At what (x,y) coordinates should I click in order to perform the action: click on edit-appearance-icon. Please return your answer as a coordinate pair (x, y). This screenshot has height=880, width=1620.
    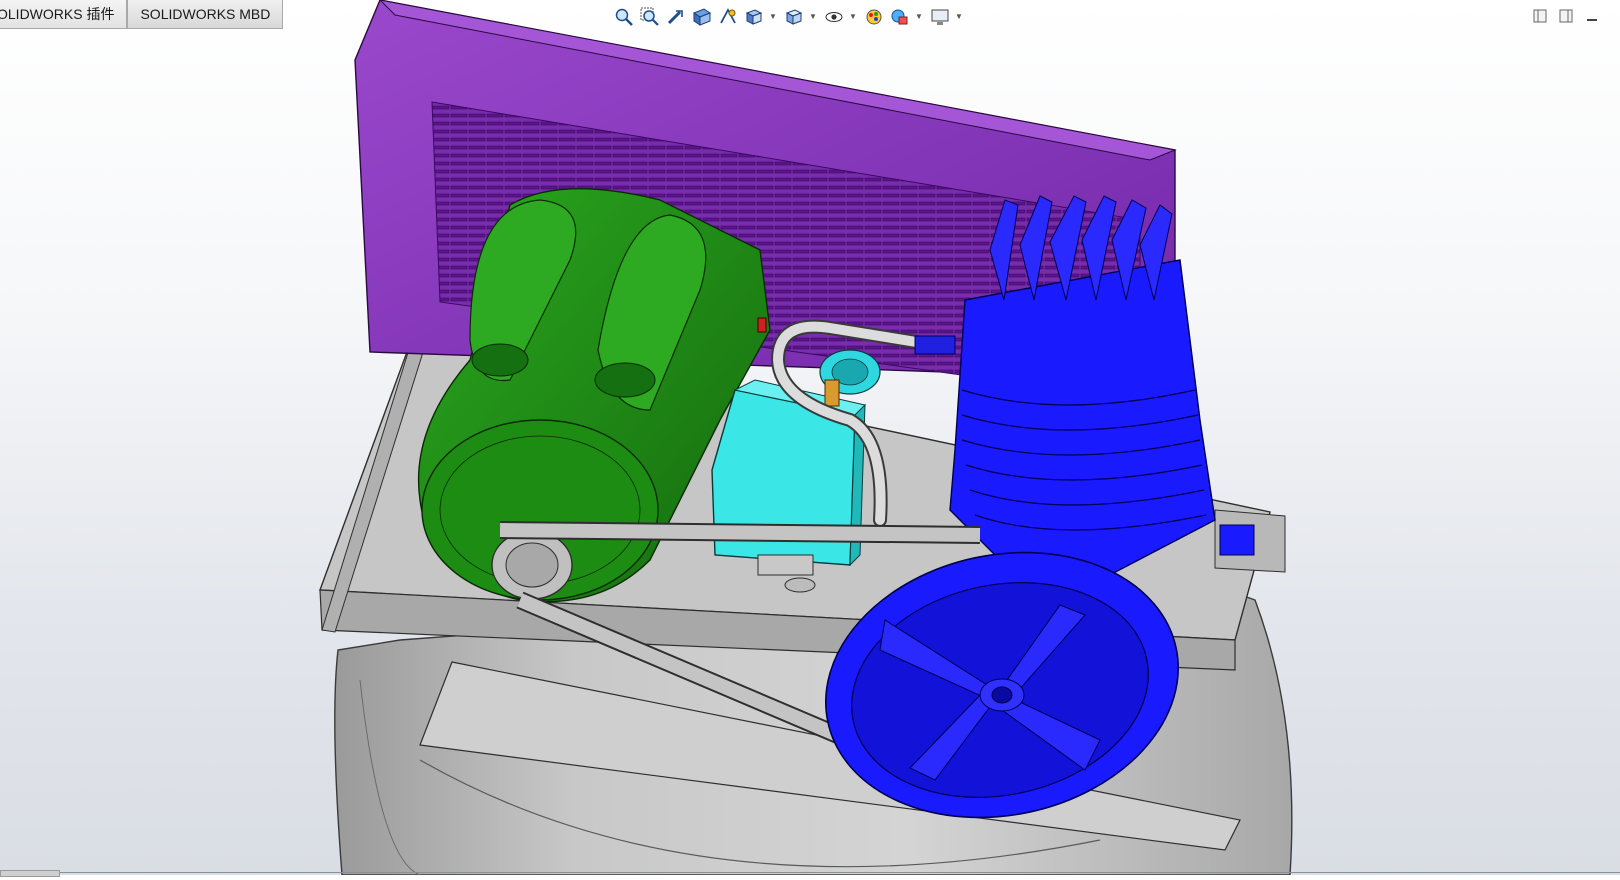
    Looking at the image, I should click on (874, 17).